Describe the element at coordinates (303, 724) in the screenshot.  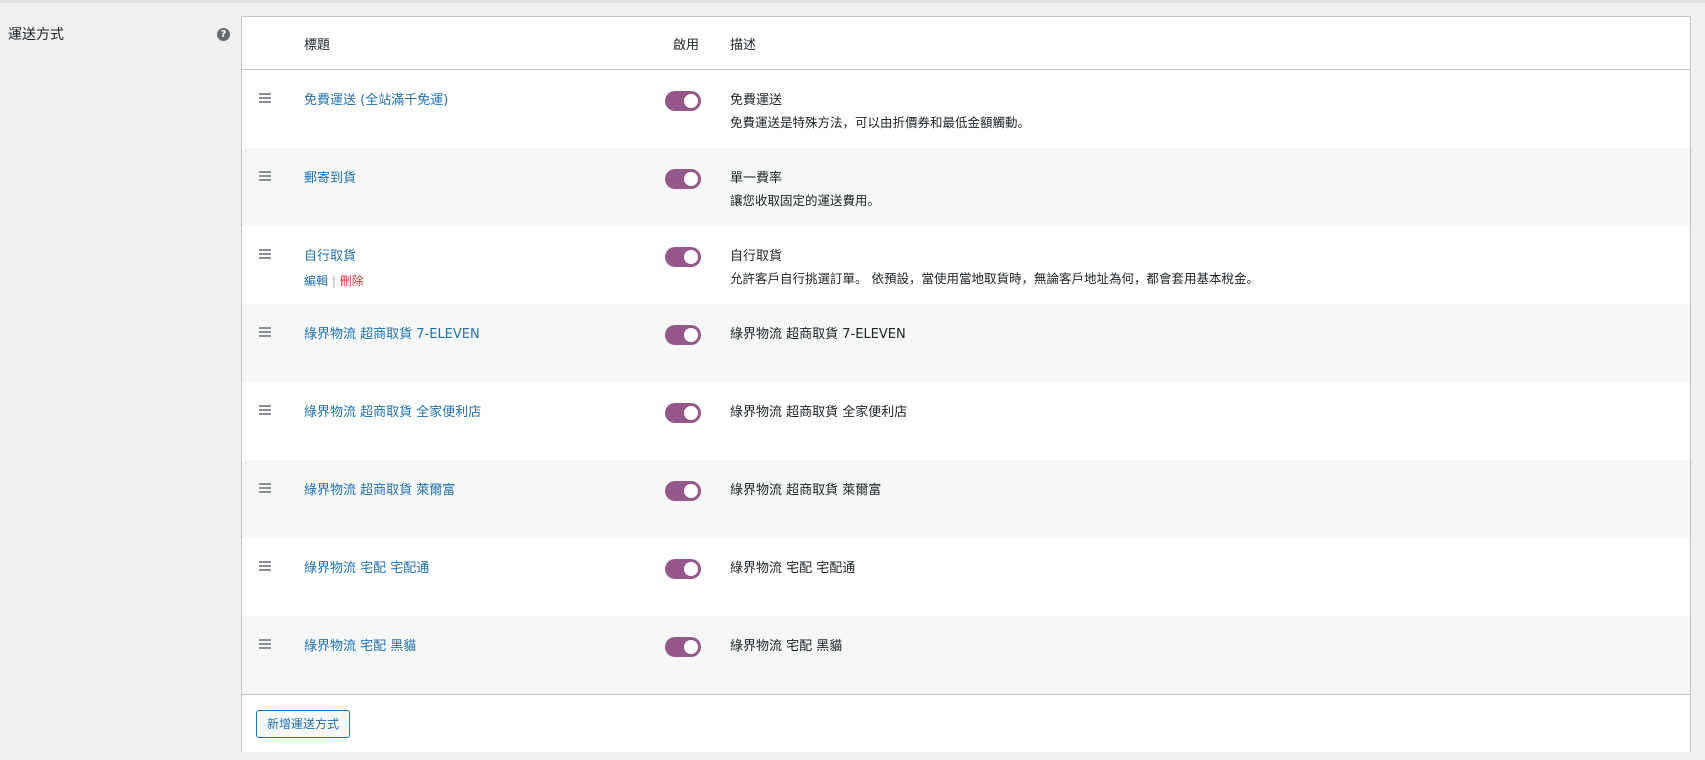
I see `add-shipping-method-button: 新增運送方式` at that location.